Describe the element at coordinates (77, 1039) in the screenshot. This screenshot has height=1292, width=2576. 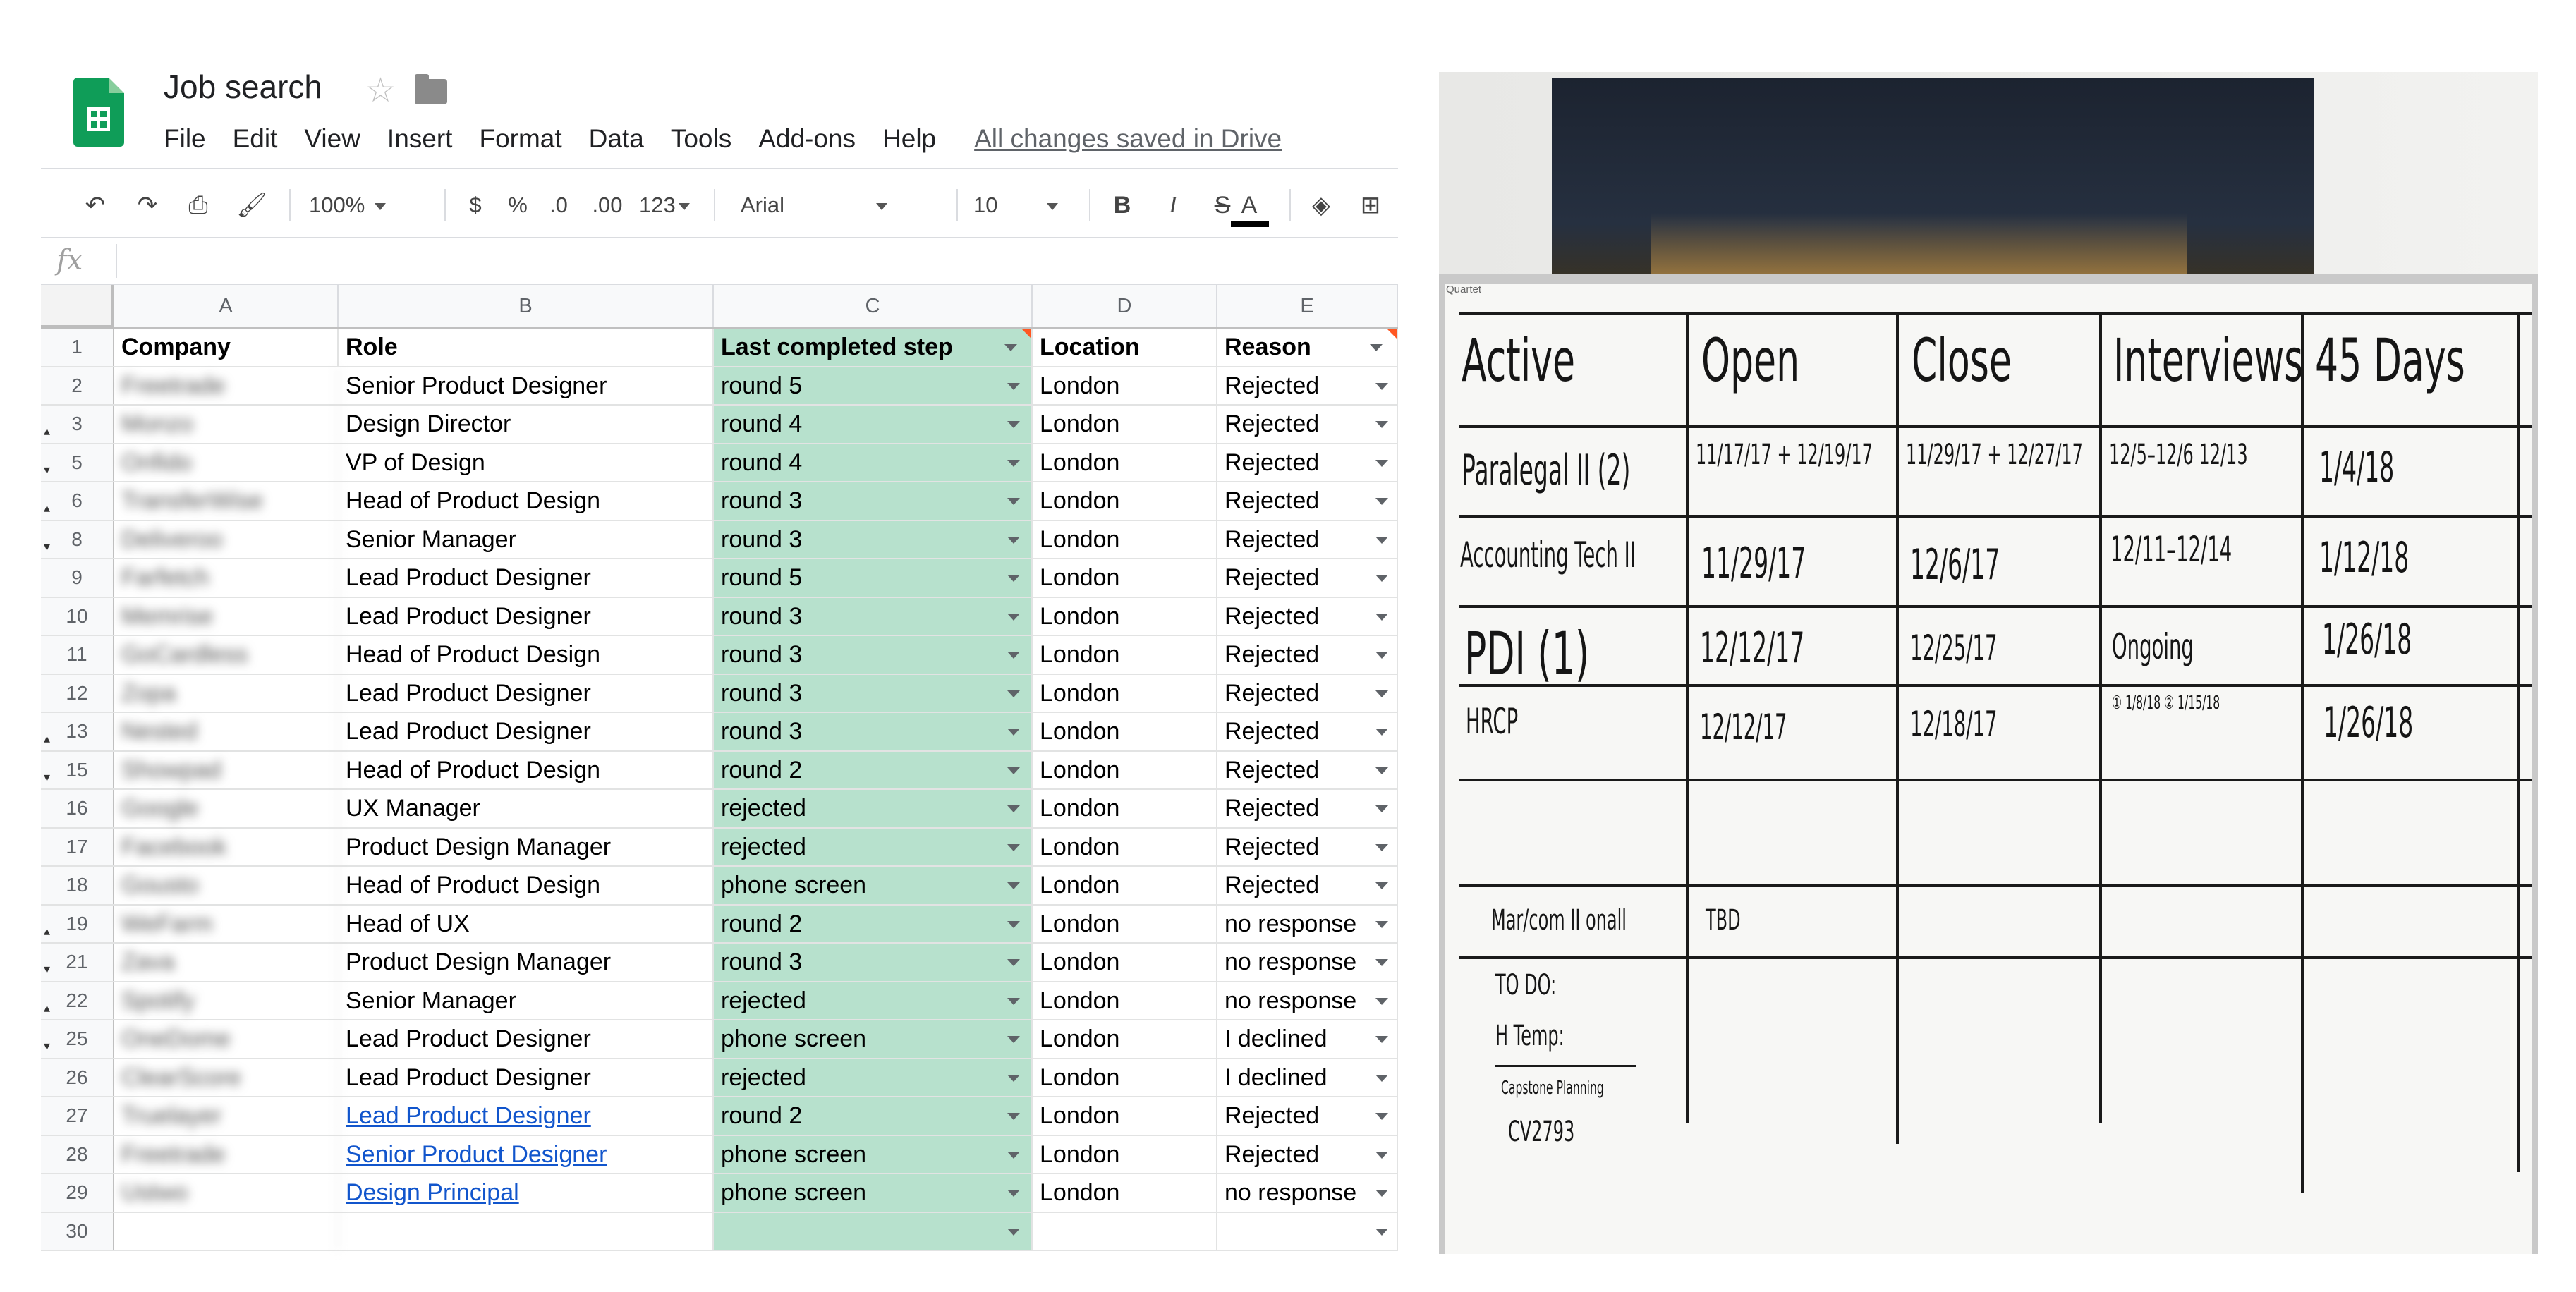
I see `row-number: 25 ▾` at that location.